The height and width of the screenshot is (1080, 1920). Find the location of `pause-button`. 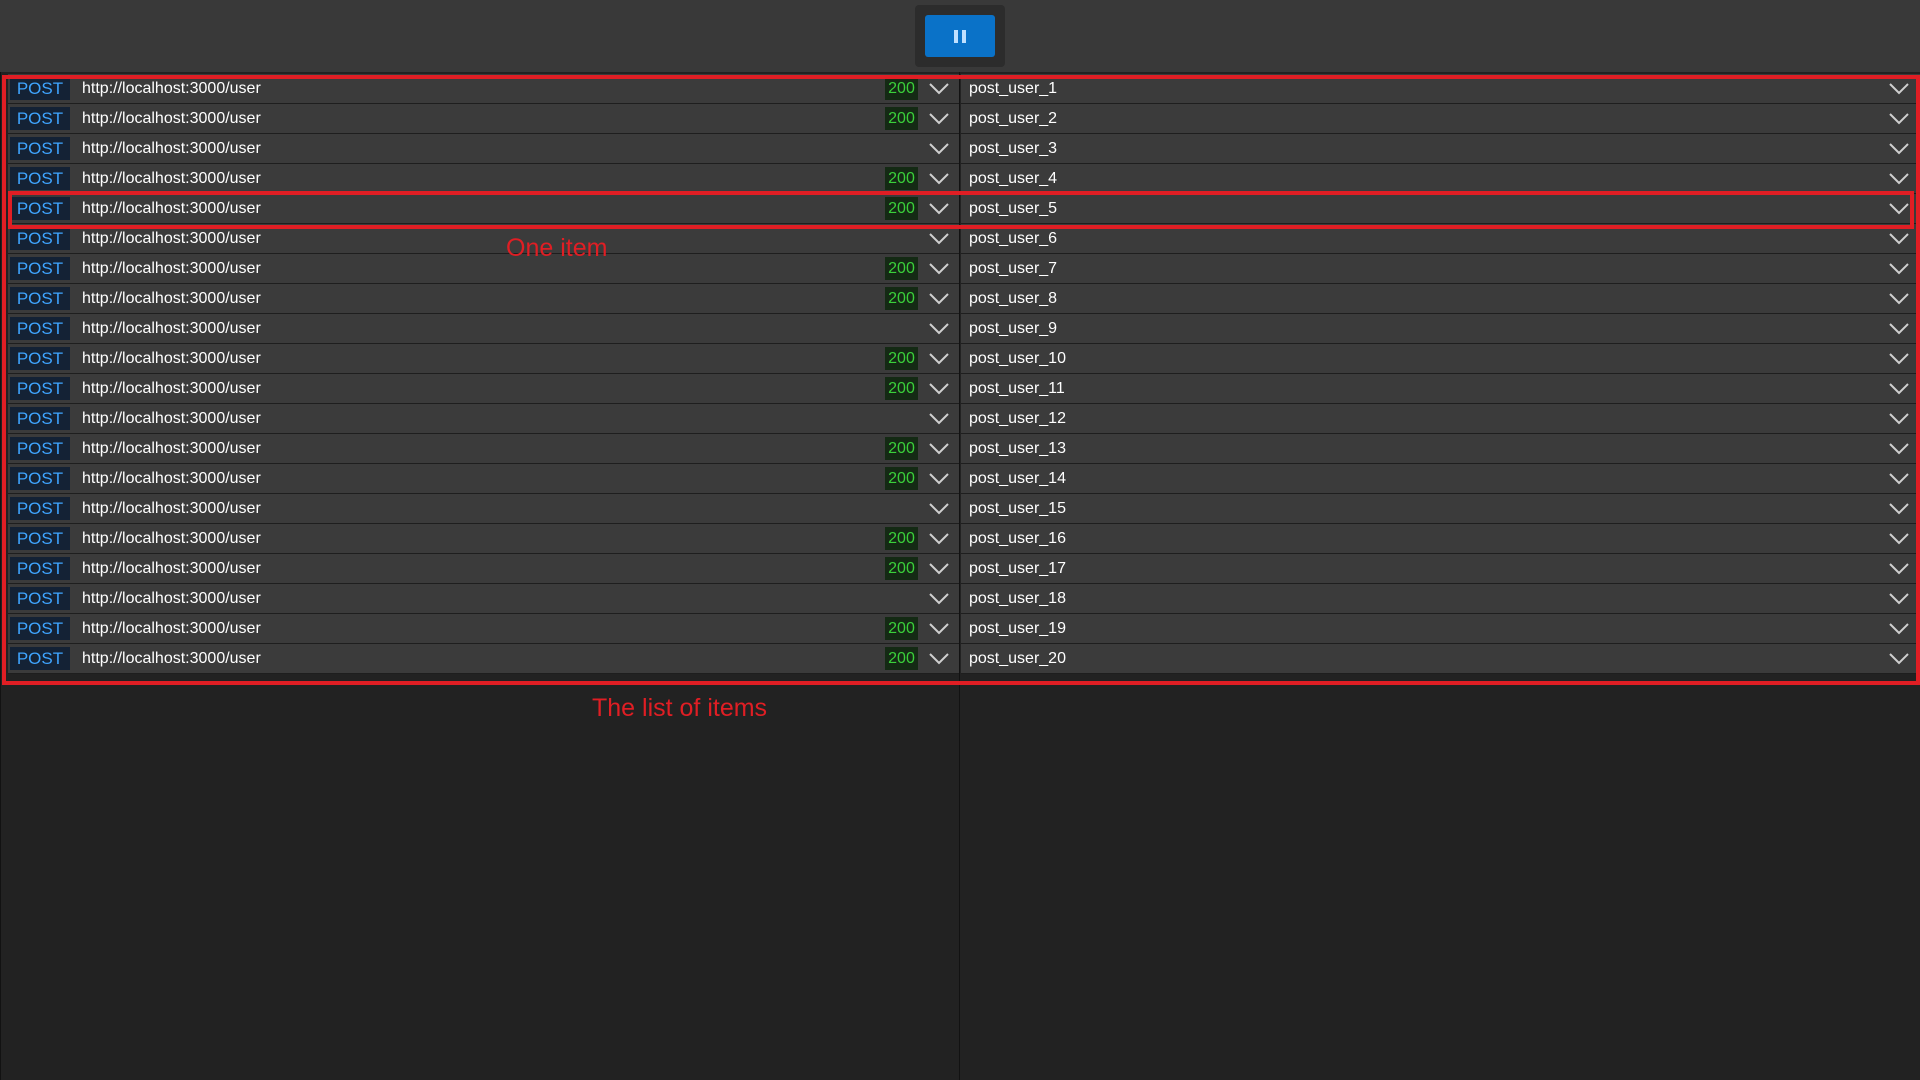

pause-button is located at coordinates (960, 36).